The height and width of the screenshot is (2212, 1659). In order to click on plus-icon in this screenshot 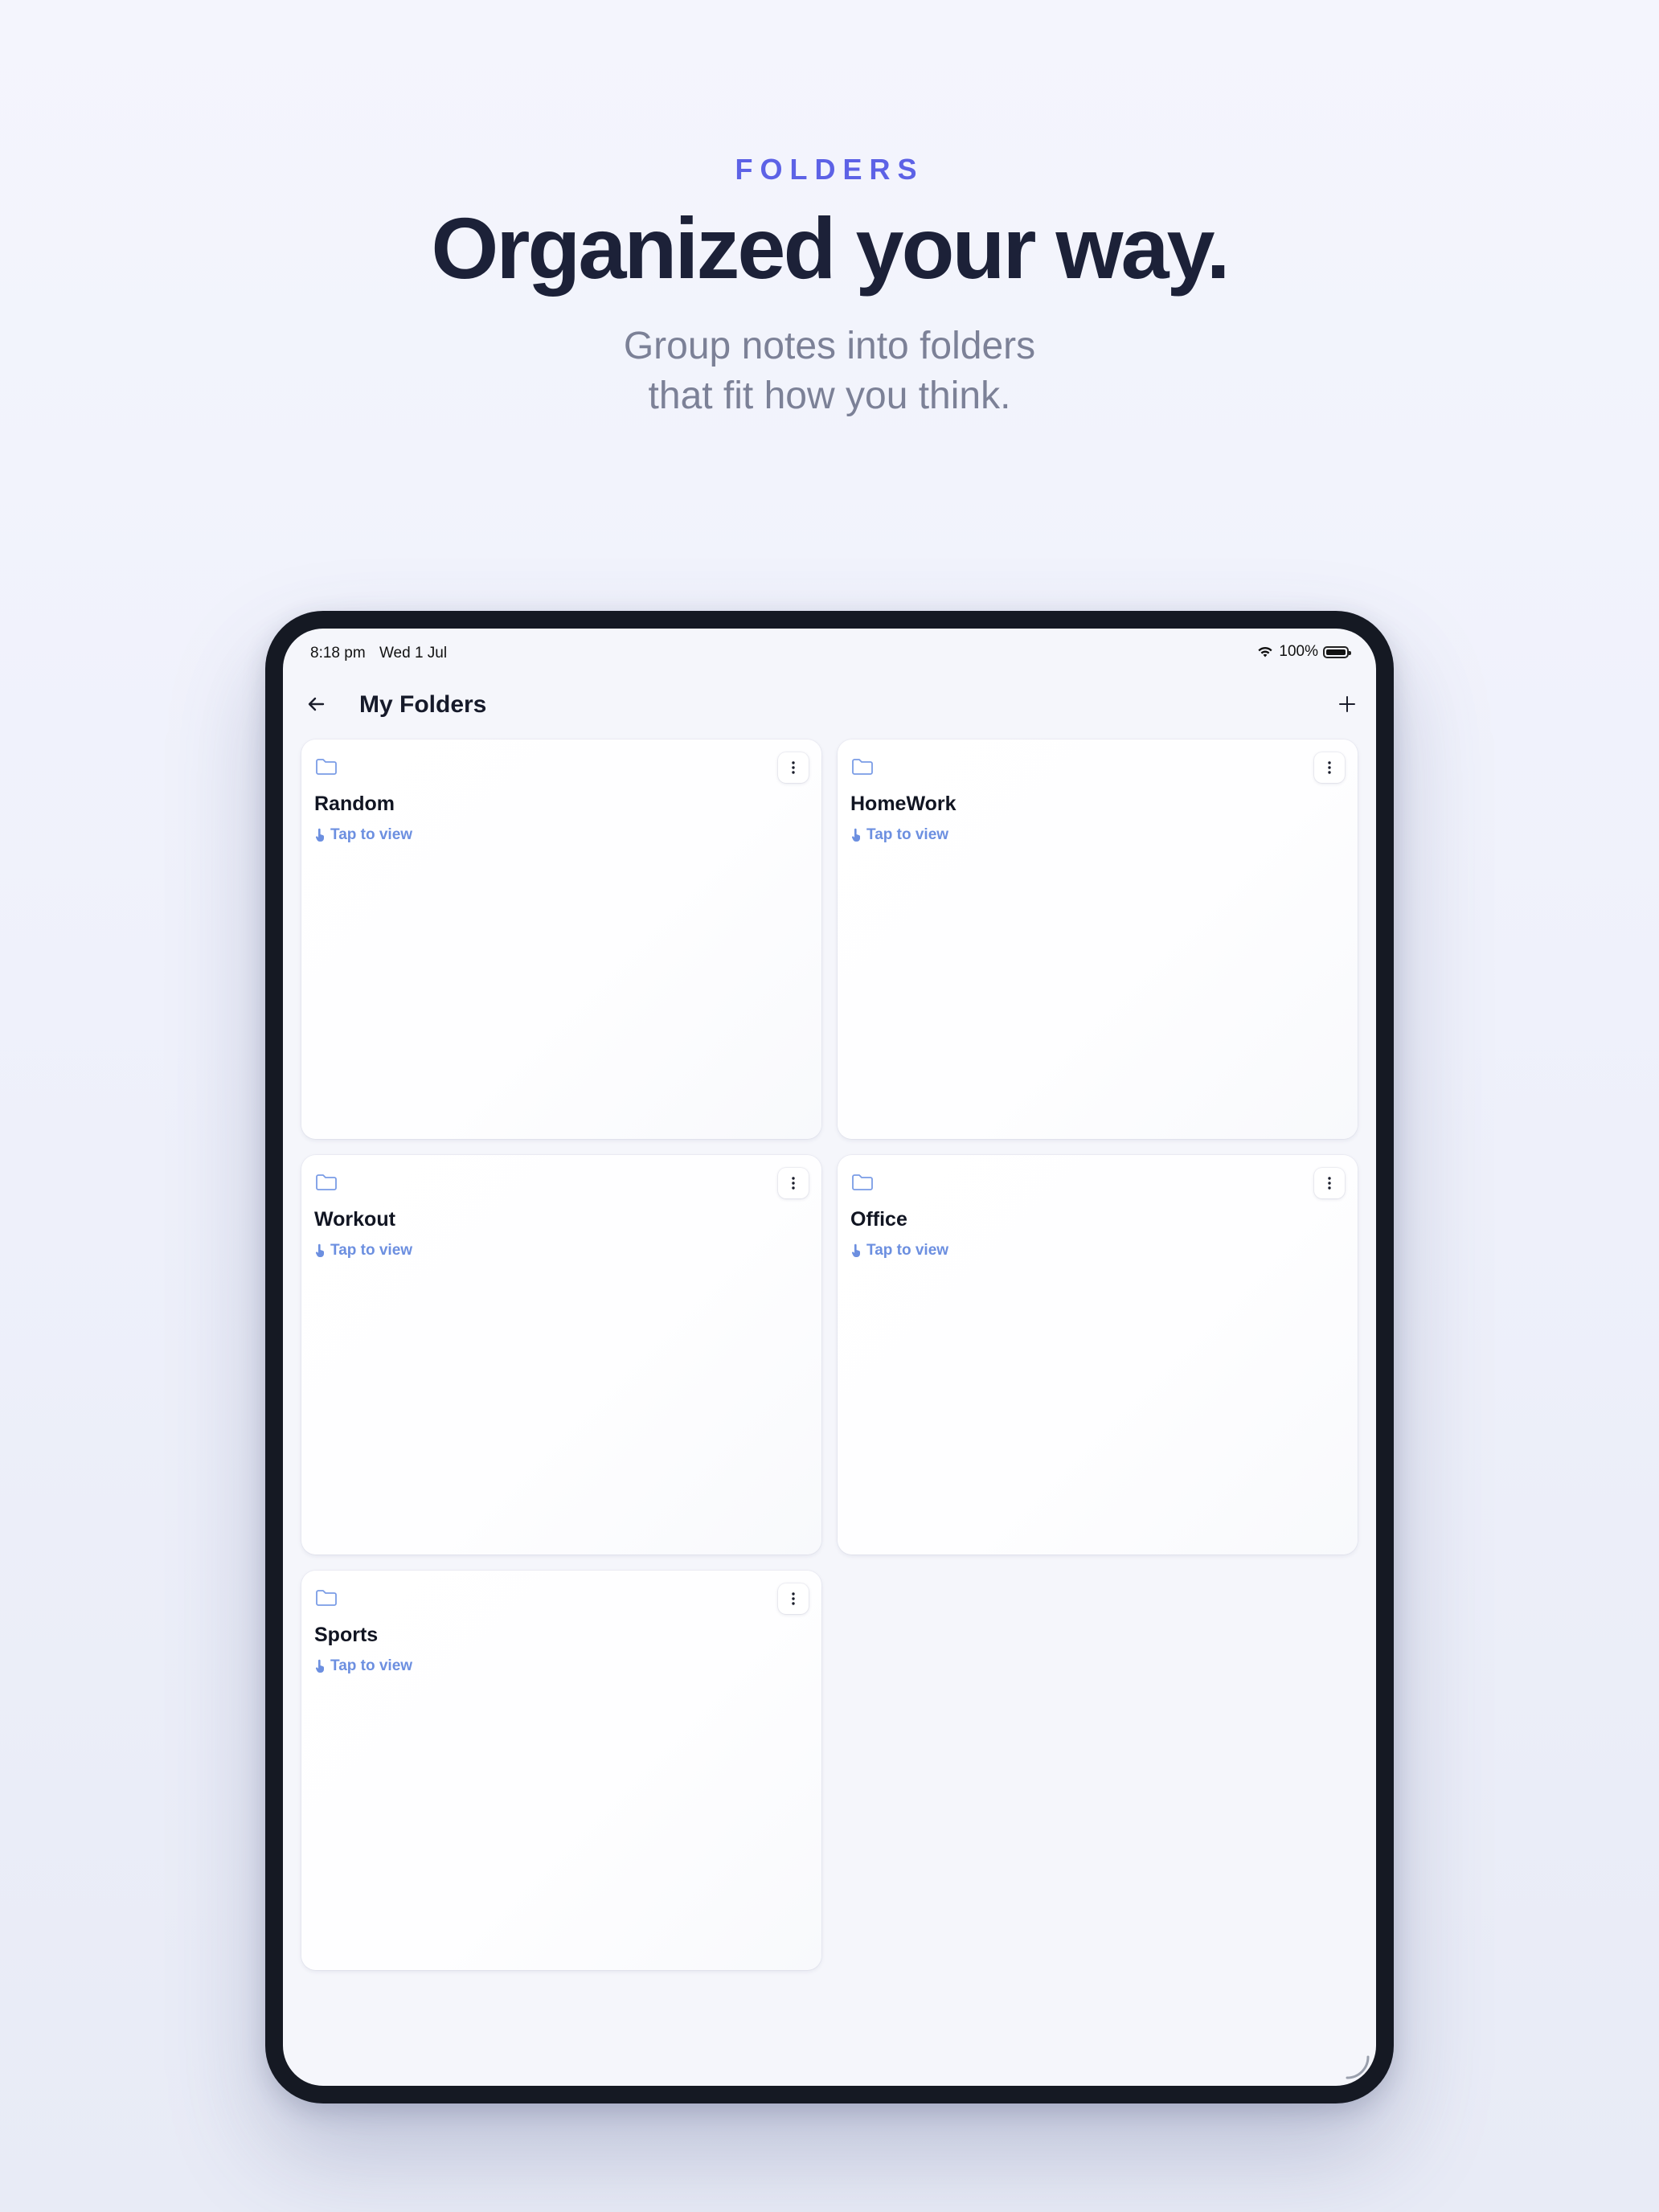, I will do `click(1347, 704)`.